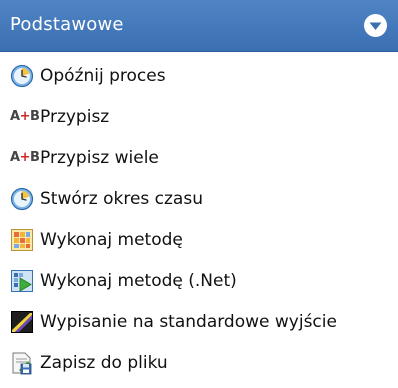 The height and width of the screenshot is (388, 398). What do you see at coordinates (199, 116) in the screenshot?
I see `list-item-assign: A+B Przypisz` at bounding box center [199, 116].